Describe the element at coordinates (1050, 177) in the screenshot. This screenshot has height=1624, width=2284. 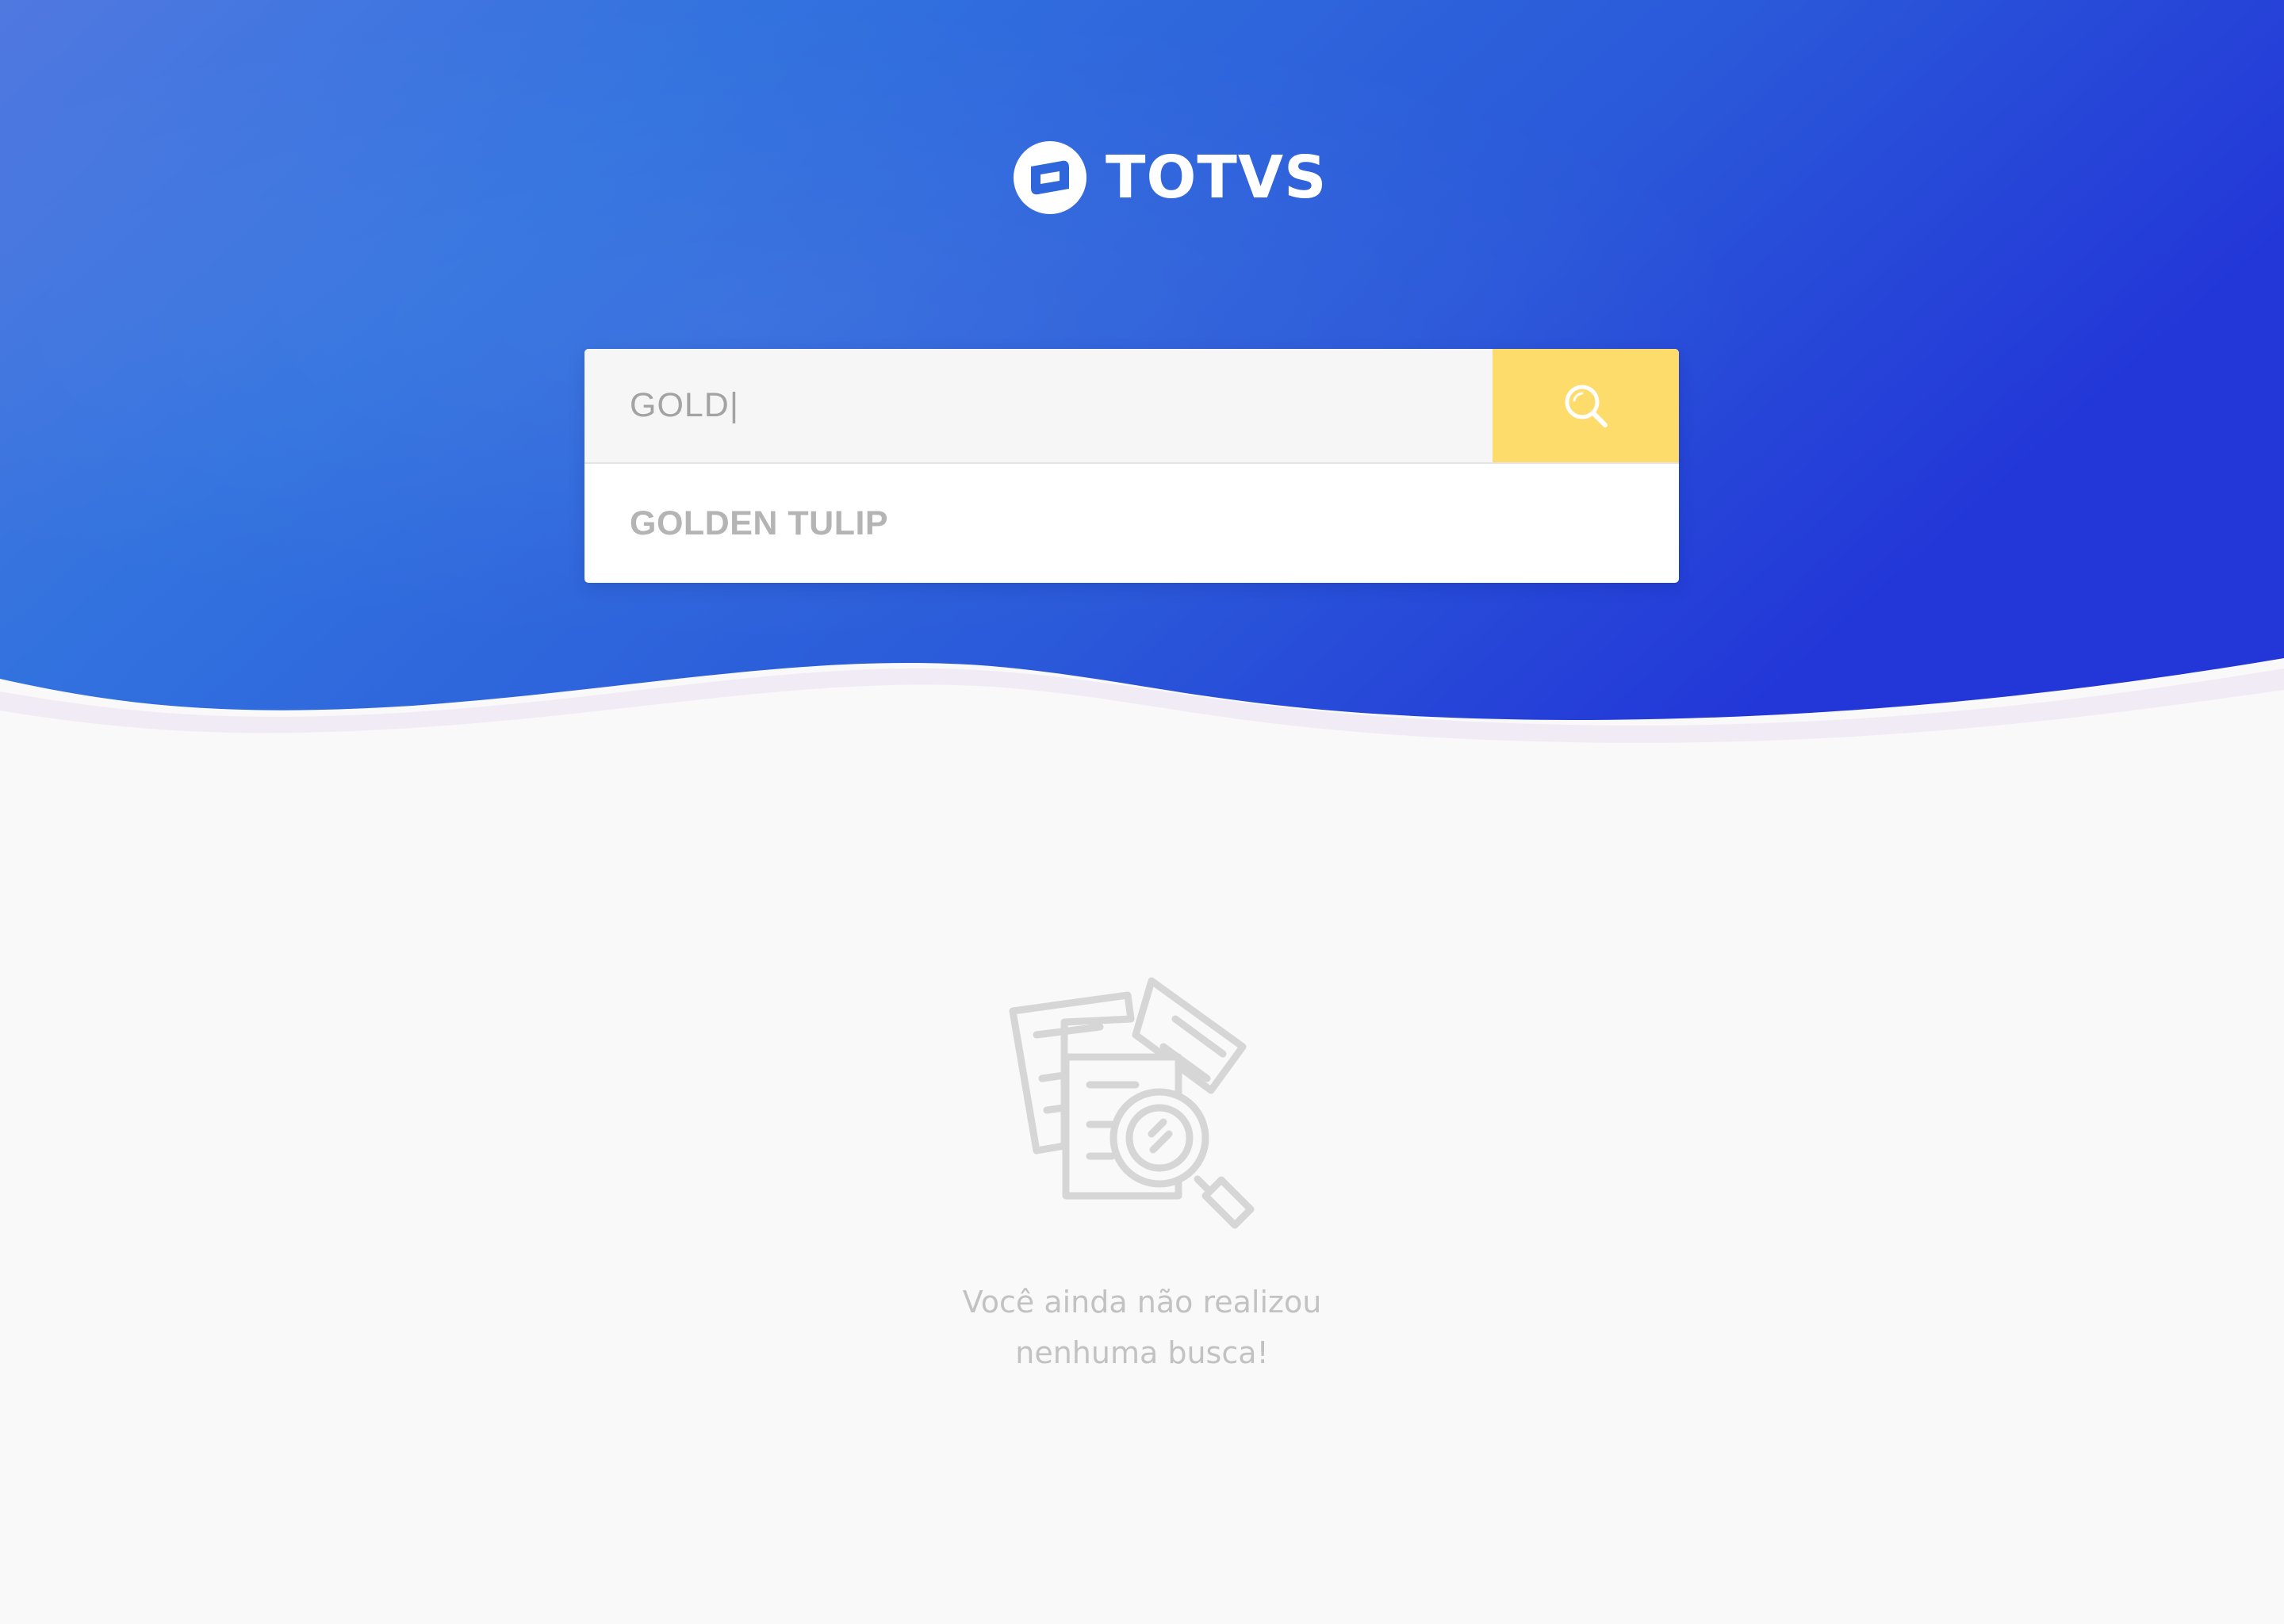
I see `totvs-logo-icon` at that location.